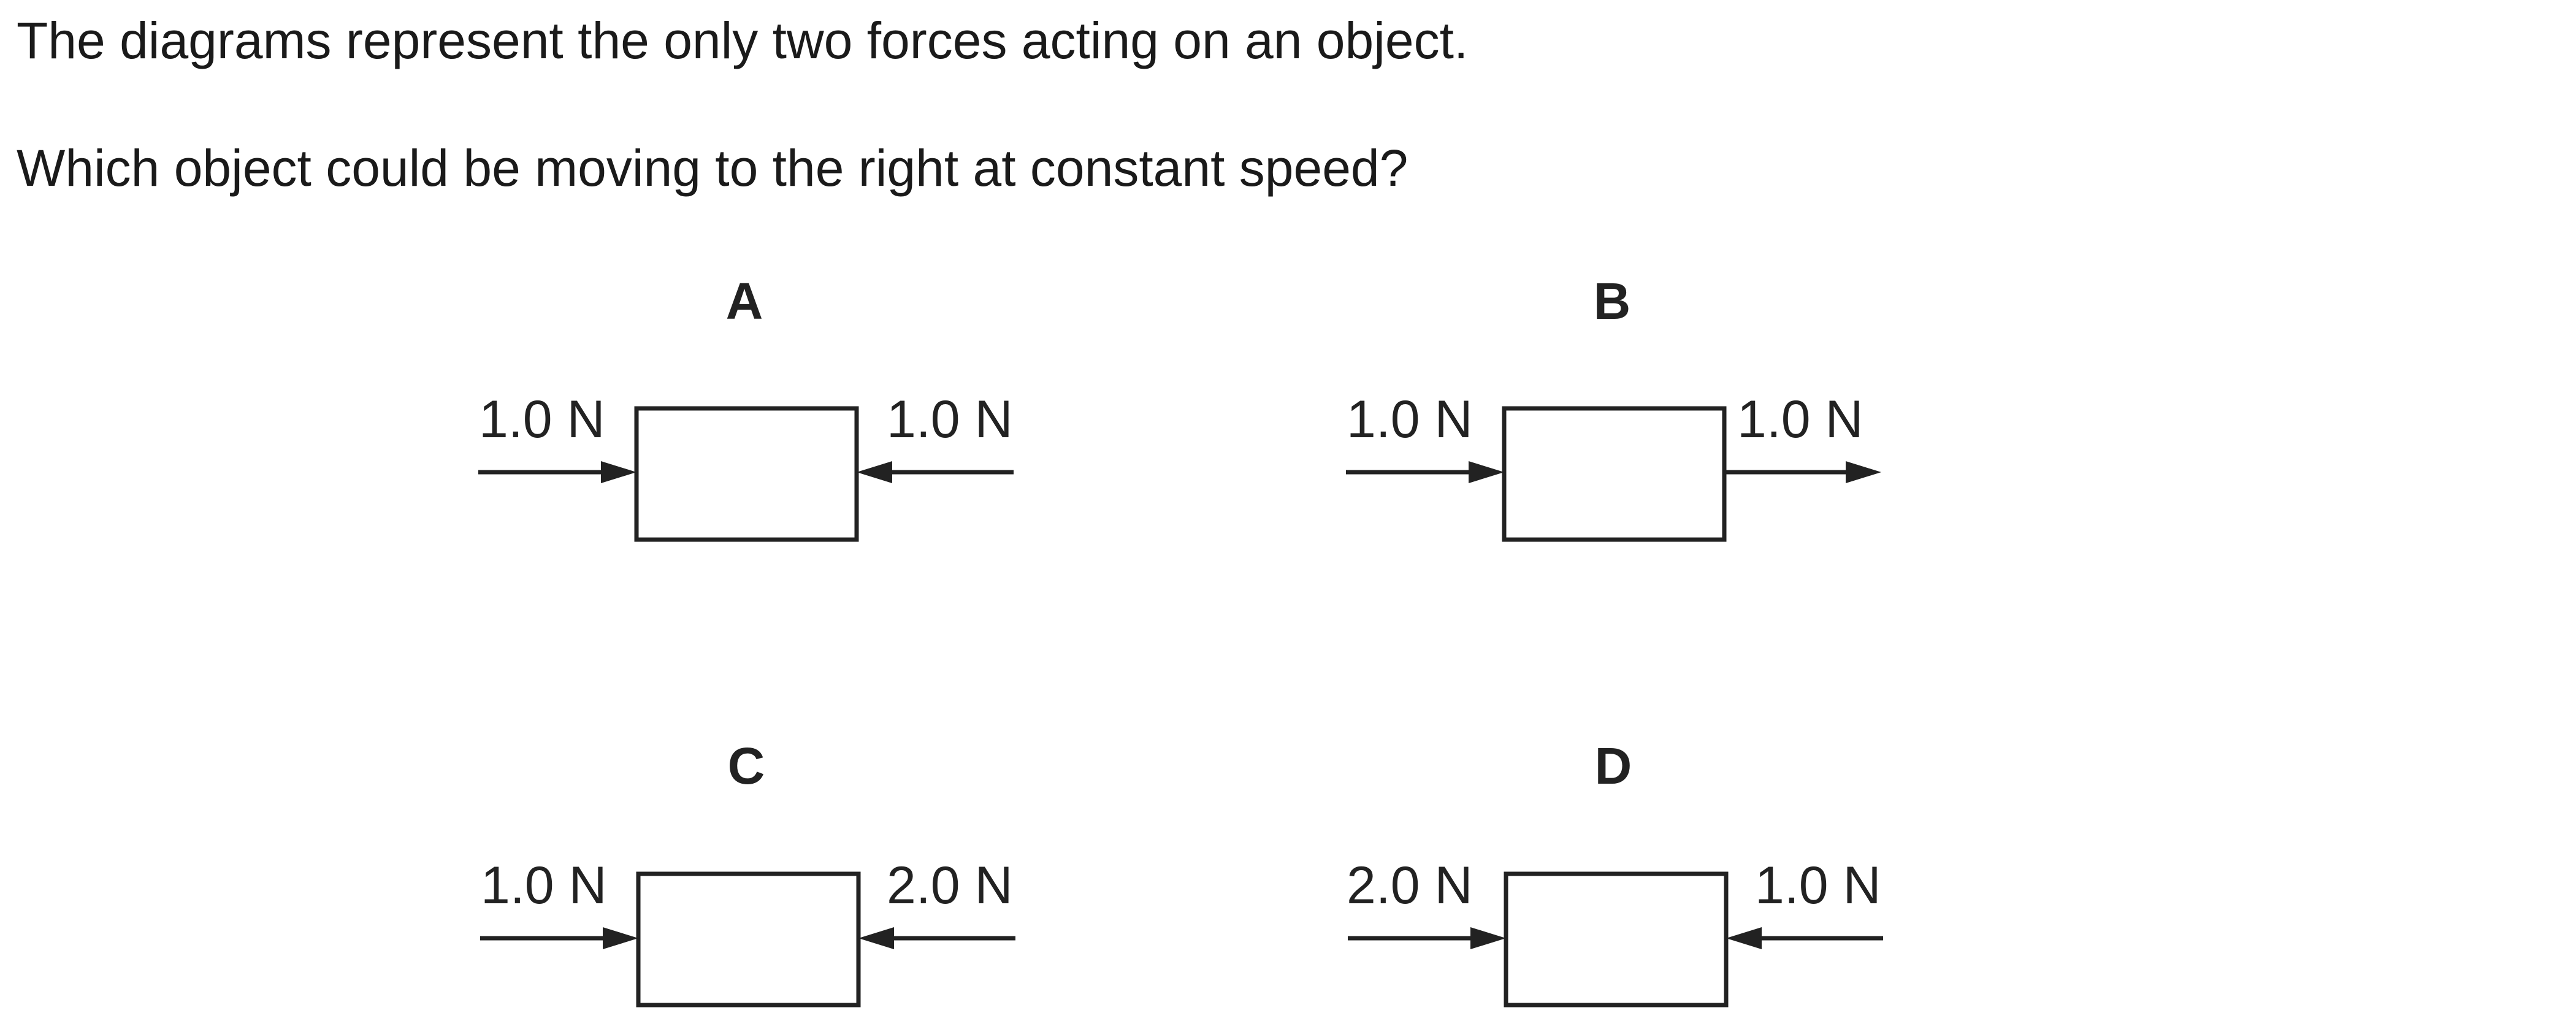 This screenshot has width=2576, height=1021. I want to click on option-a-object-box, so click(746, 474).